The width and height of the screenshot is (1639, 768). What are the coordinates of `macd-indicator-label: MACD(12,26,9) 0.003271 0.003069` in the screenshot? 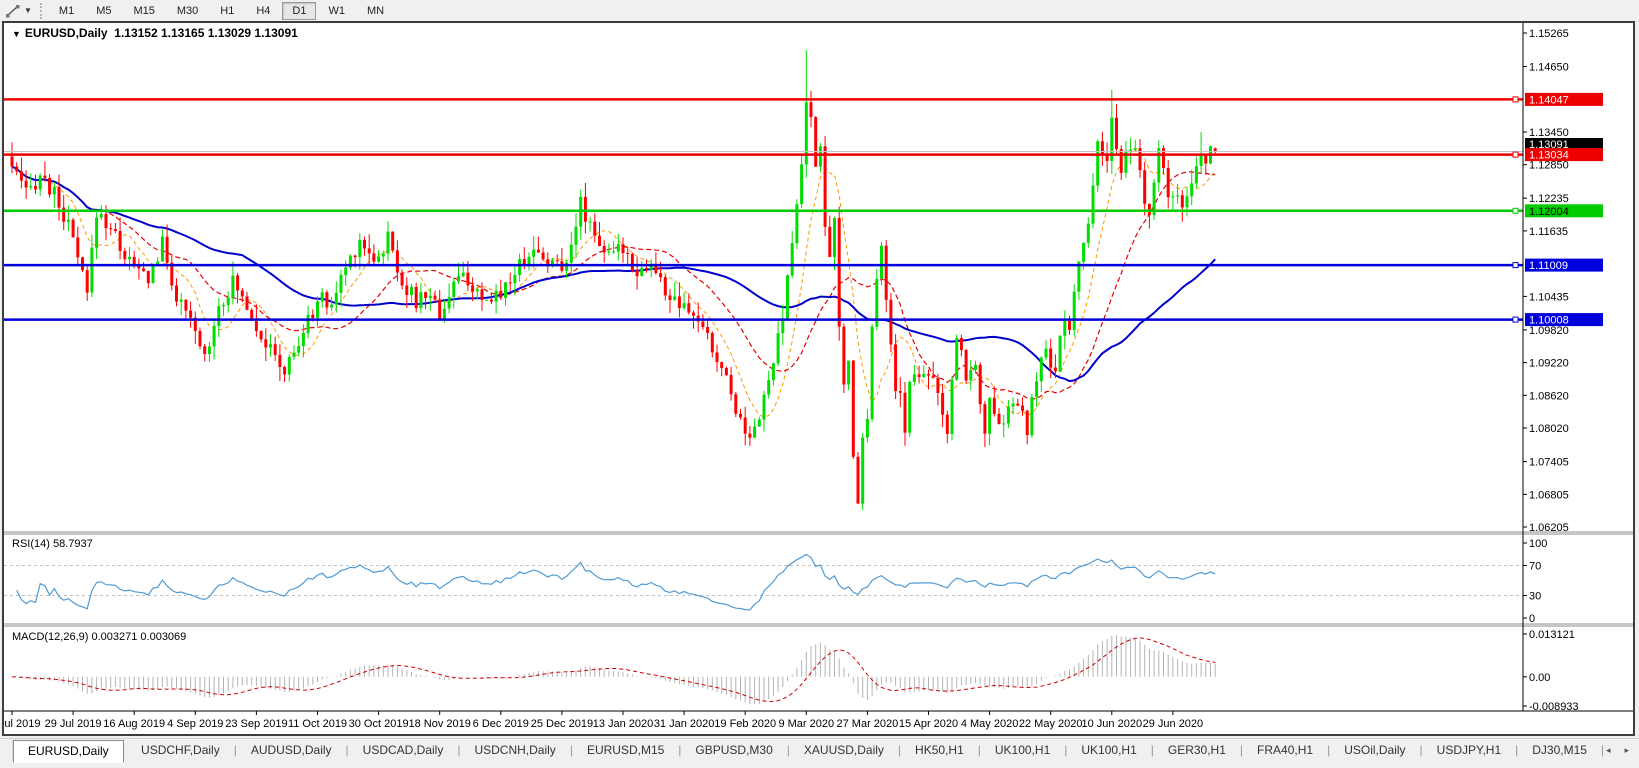 It's located at (99, 637).